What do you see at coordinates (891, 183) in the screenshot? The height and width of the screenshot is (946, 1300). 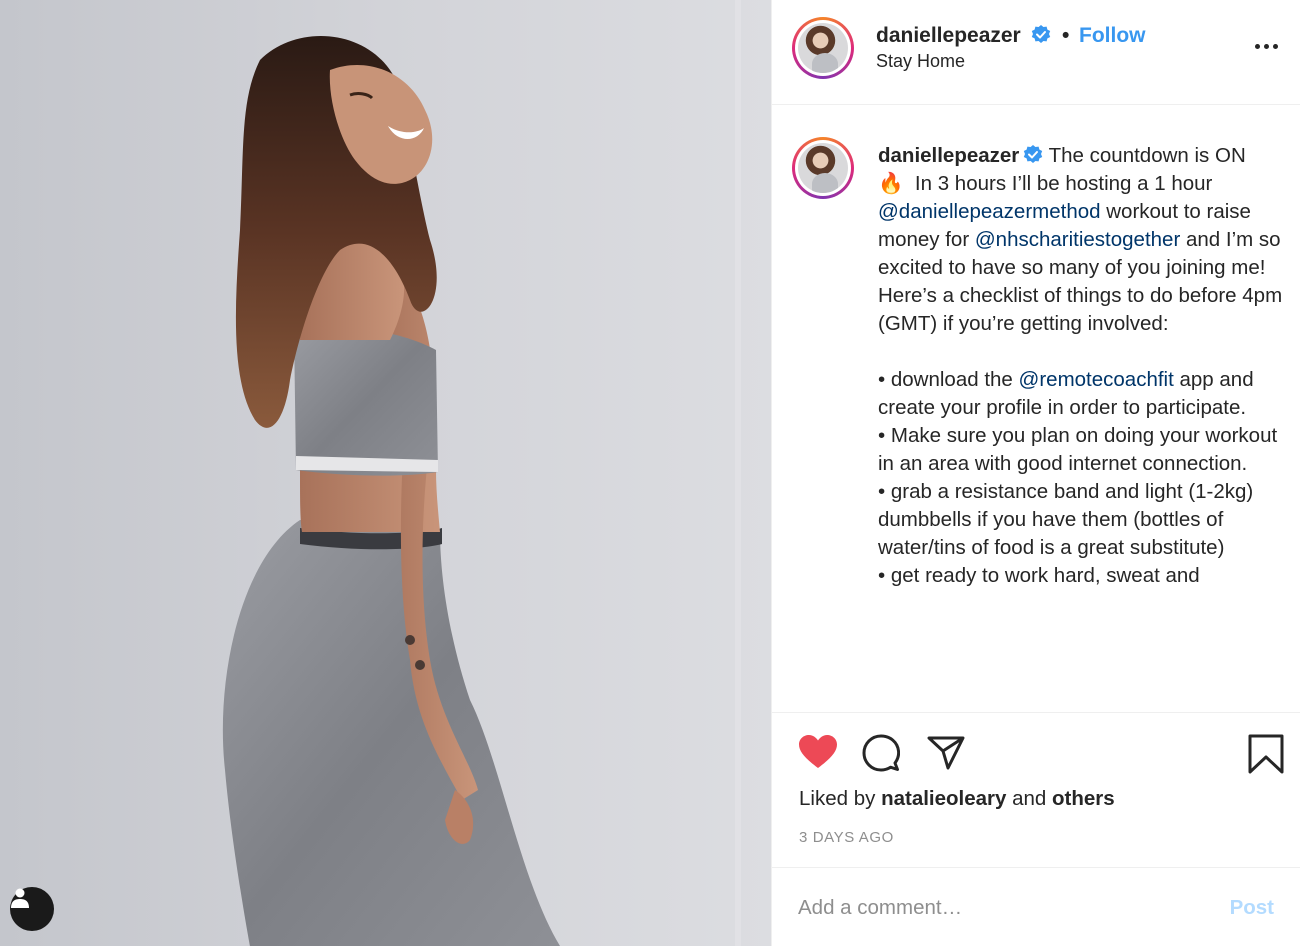 I see `fire-emoji: 🔥` at bounding box center [891, 183].